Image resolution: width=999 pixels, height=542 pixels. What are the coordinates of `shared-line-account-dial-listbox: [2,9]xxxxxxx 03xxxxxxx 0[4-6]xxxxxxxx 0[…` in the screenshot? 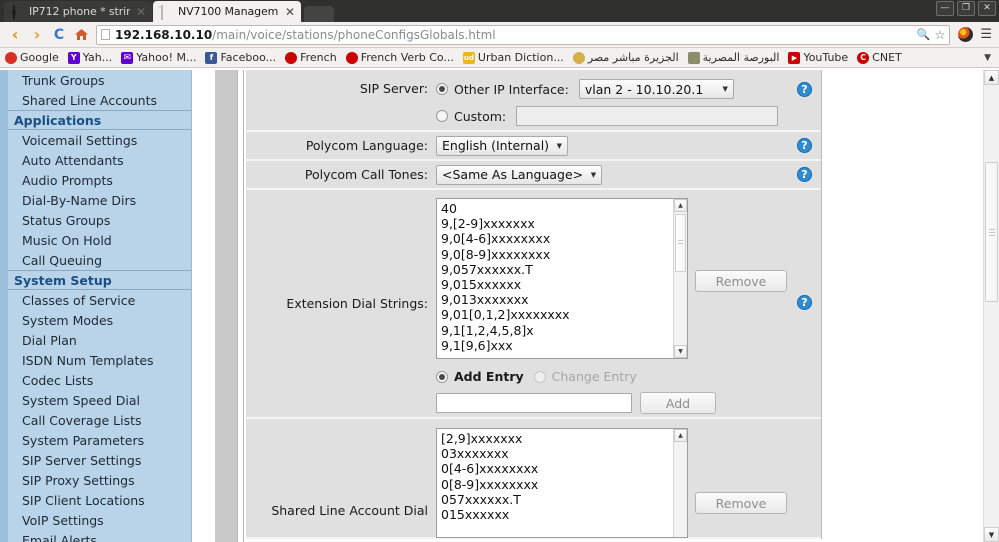 It's located at (562, 483).